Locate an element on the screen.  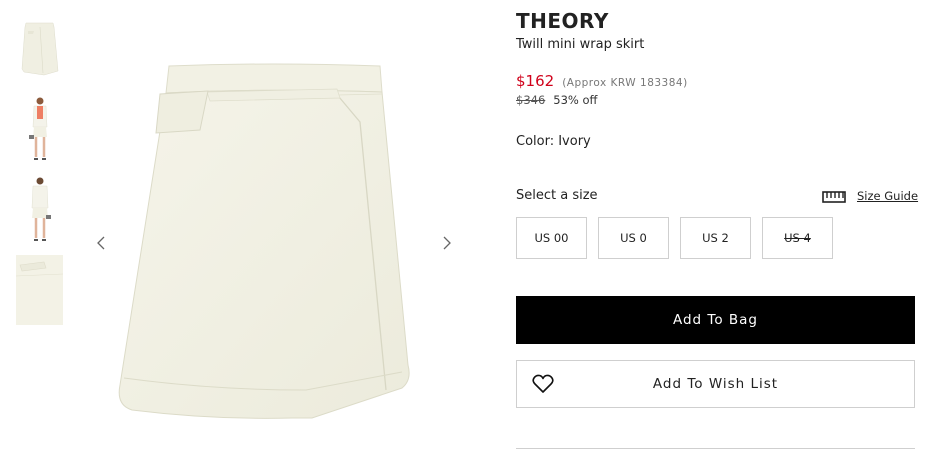
size-guide-link: Size Guide is located at coordinates (870, 196).